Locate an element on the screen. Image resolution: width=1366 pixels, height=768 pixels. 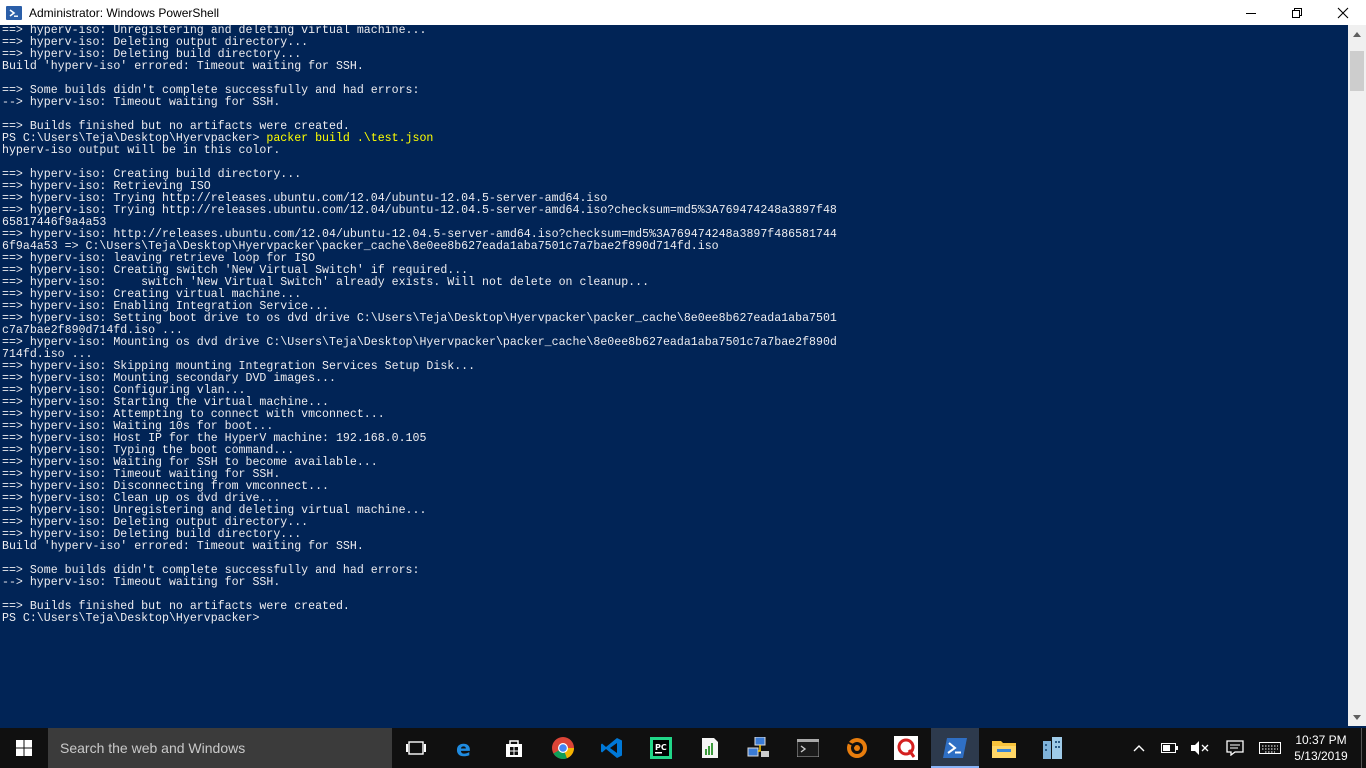
scroll-down-icon is located at coordinates (1357, 717).